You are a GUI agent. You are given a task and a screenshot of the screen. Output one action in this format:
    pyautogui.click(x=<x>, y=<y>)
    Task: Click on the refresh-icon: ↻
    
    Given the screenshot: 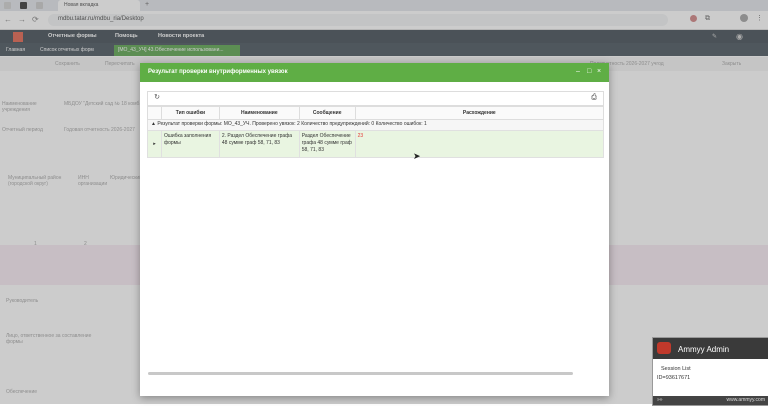 What is the action you would take?
    pyautogui.click(x=157, y=98)
    